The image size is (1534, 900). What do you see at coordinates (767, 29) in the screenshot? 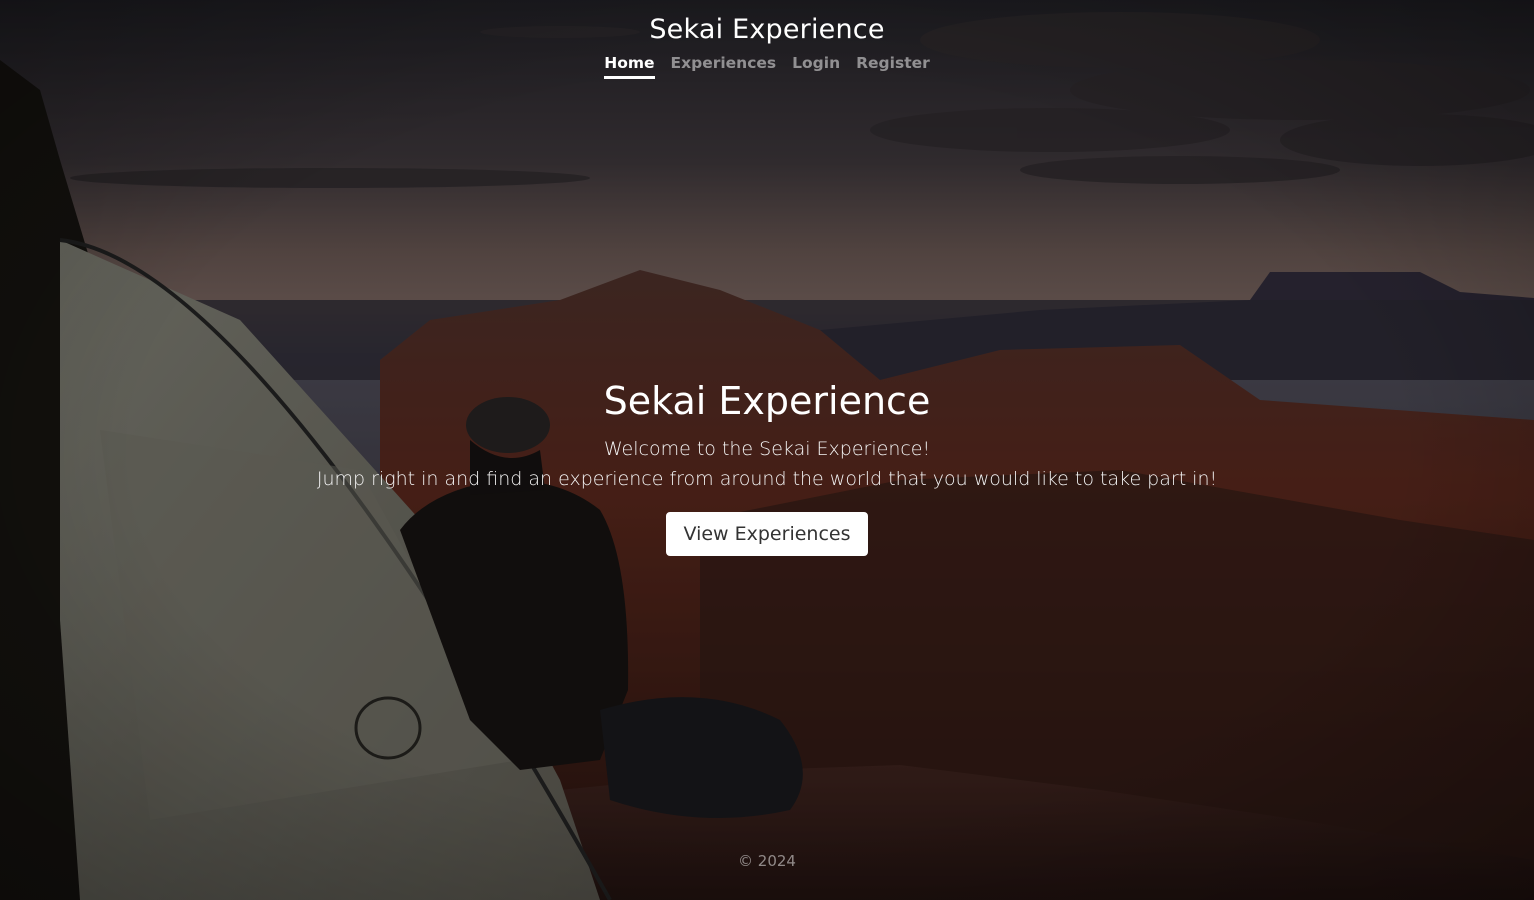
I see `brand-title: Sekai Experience` at bounding box center [767, 29].